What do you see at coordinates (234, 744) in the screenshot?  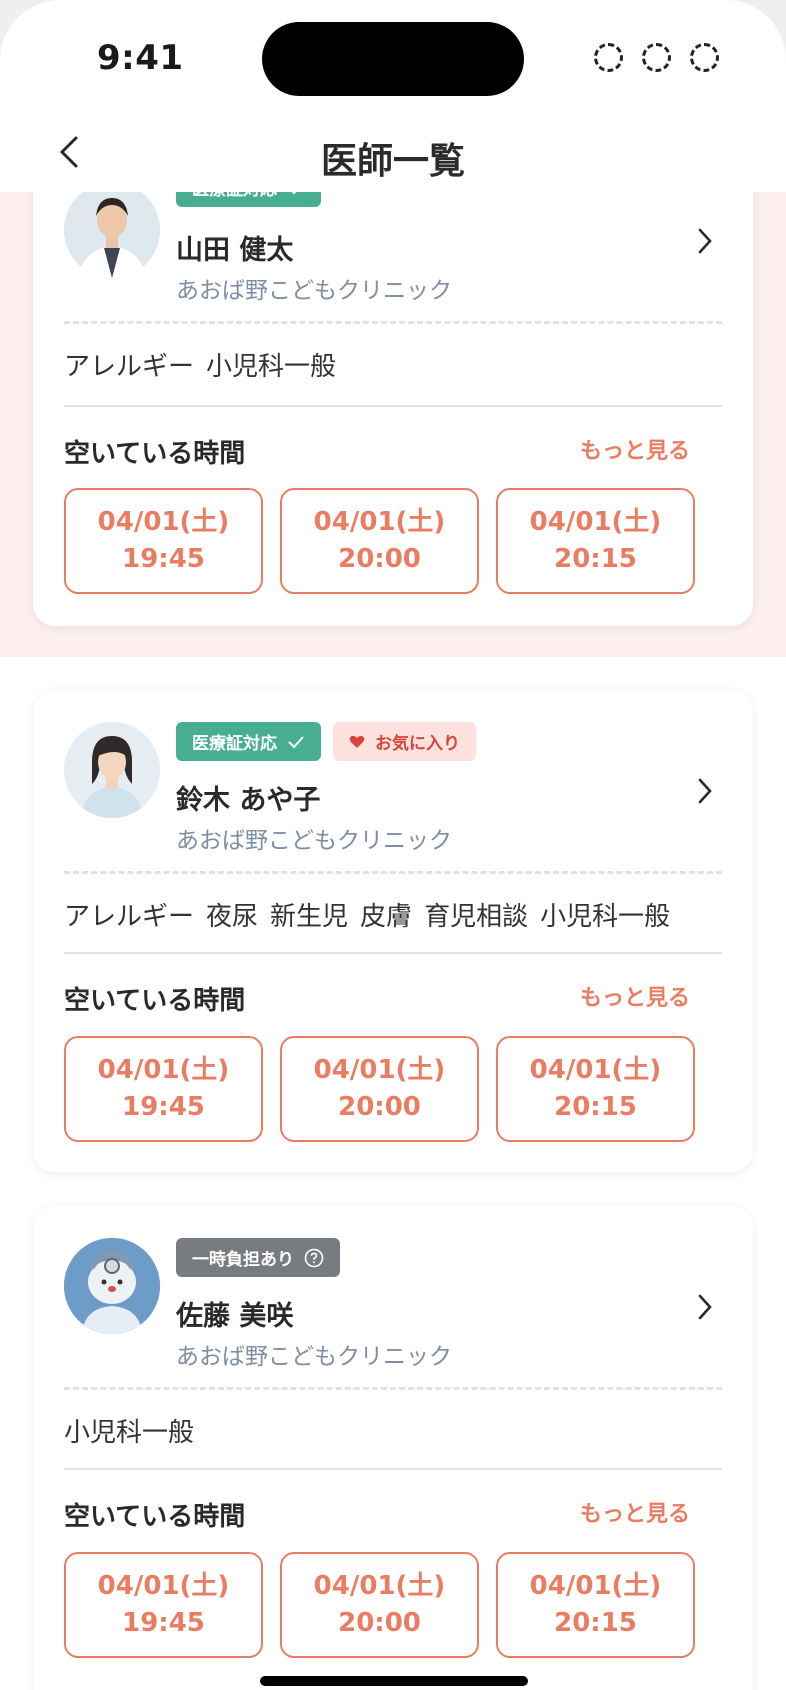 I see `badge-label: 医療証対応` at bounding box center [234, 744].